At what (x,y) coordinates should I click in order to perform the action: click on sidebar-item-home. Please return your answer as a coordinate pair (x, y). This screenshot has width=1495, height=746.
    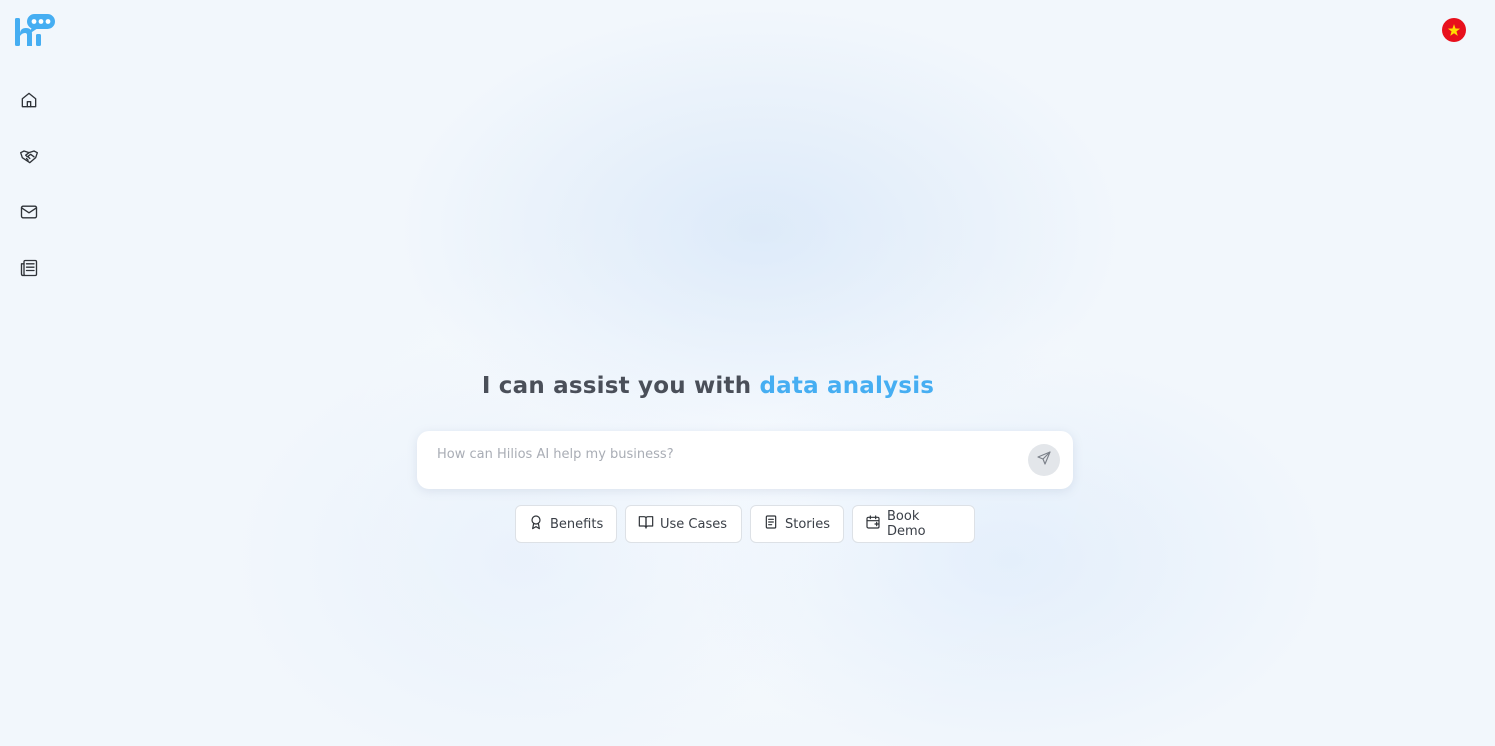
    Looking at the image, I should click on (29, 102).